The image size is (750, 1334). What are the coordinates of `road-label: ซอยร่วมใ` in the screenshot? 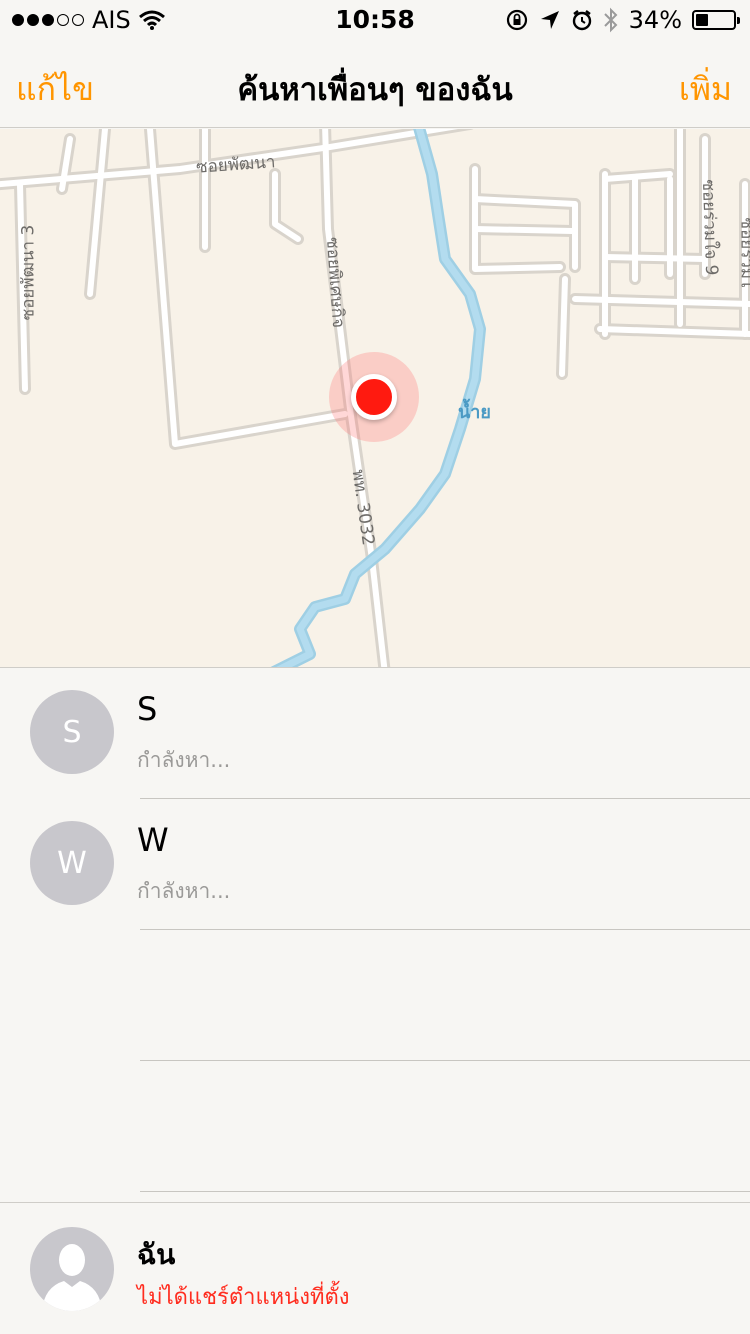 It's located at (743, 252).